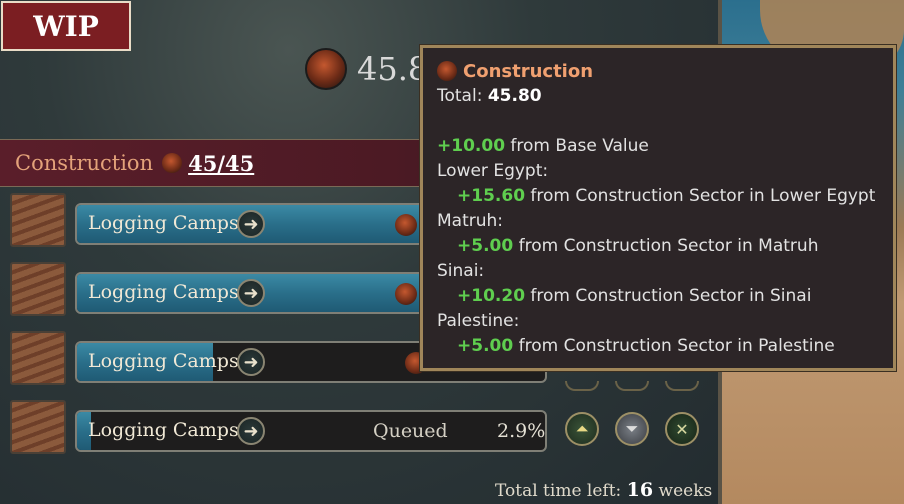 This screenshot has width=904, height=504. Describe the element at coordinates (558, 491) in the screenshot. I see `total-time-label: Total time left:` at that location.